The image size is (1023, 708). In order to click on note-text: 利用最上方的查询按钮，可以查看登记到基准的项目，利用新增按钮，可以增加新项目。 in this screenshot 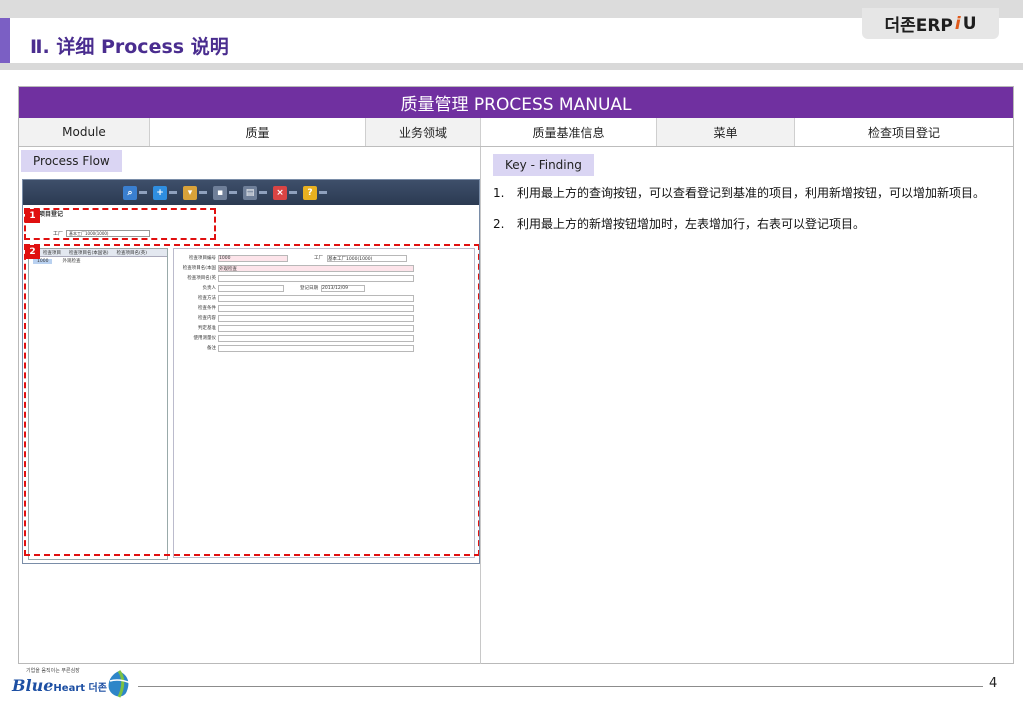, I will do `click(751, 193)`.